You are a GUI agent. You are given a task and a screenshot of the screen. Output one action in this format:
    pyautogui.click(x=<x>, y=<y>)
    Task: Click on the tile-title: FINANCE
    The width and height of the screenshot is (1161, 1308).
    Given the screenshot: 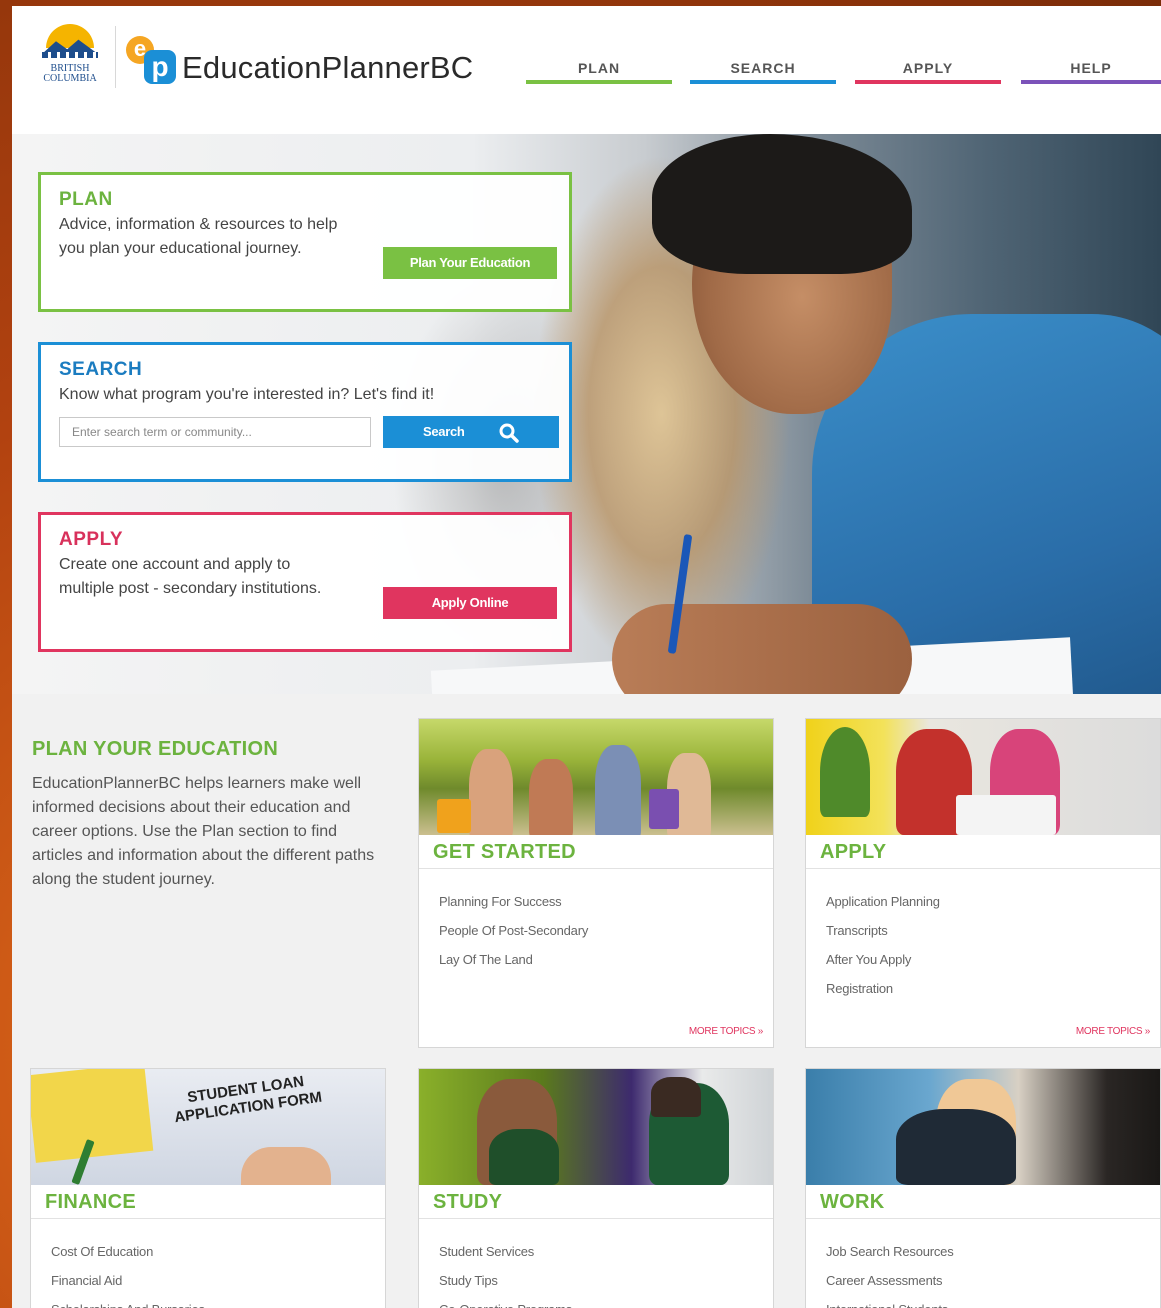 What is the action you would take?
    pyautogui.click(x=90, y=1202)
    